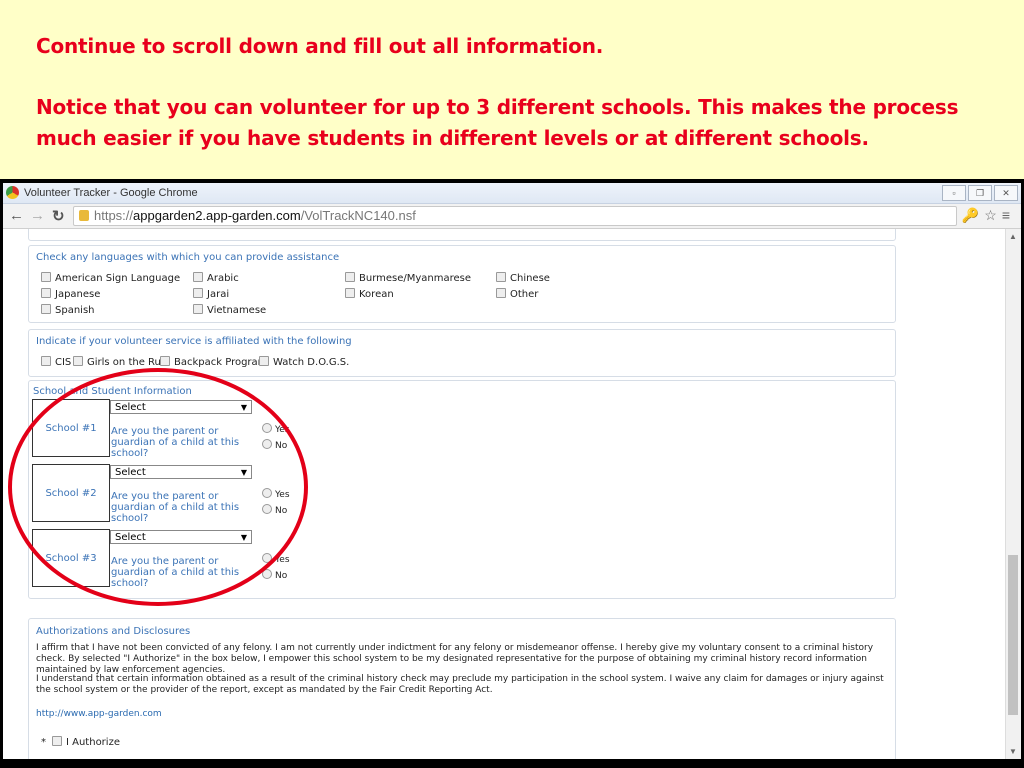 This screenshot has height=768, width=1024. What do you see at coordinates (213, 362) in the screenshot?
I see `affiliation-checkbox: Backpack Program` at bounding box center [213, 362].